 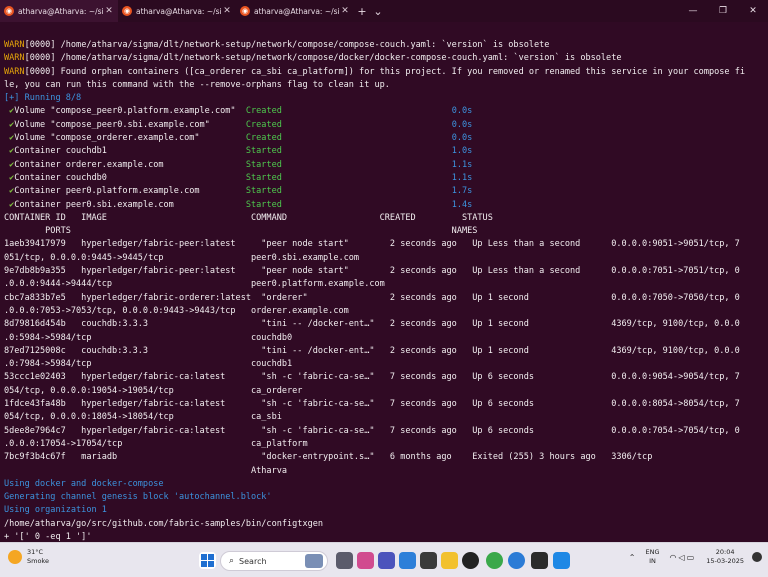 What do you see at coordinates (386, 560) in the screenshot?
I see `teams-icon` at bounding box center [386, 560].